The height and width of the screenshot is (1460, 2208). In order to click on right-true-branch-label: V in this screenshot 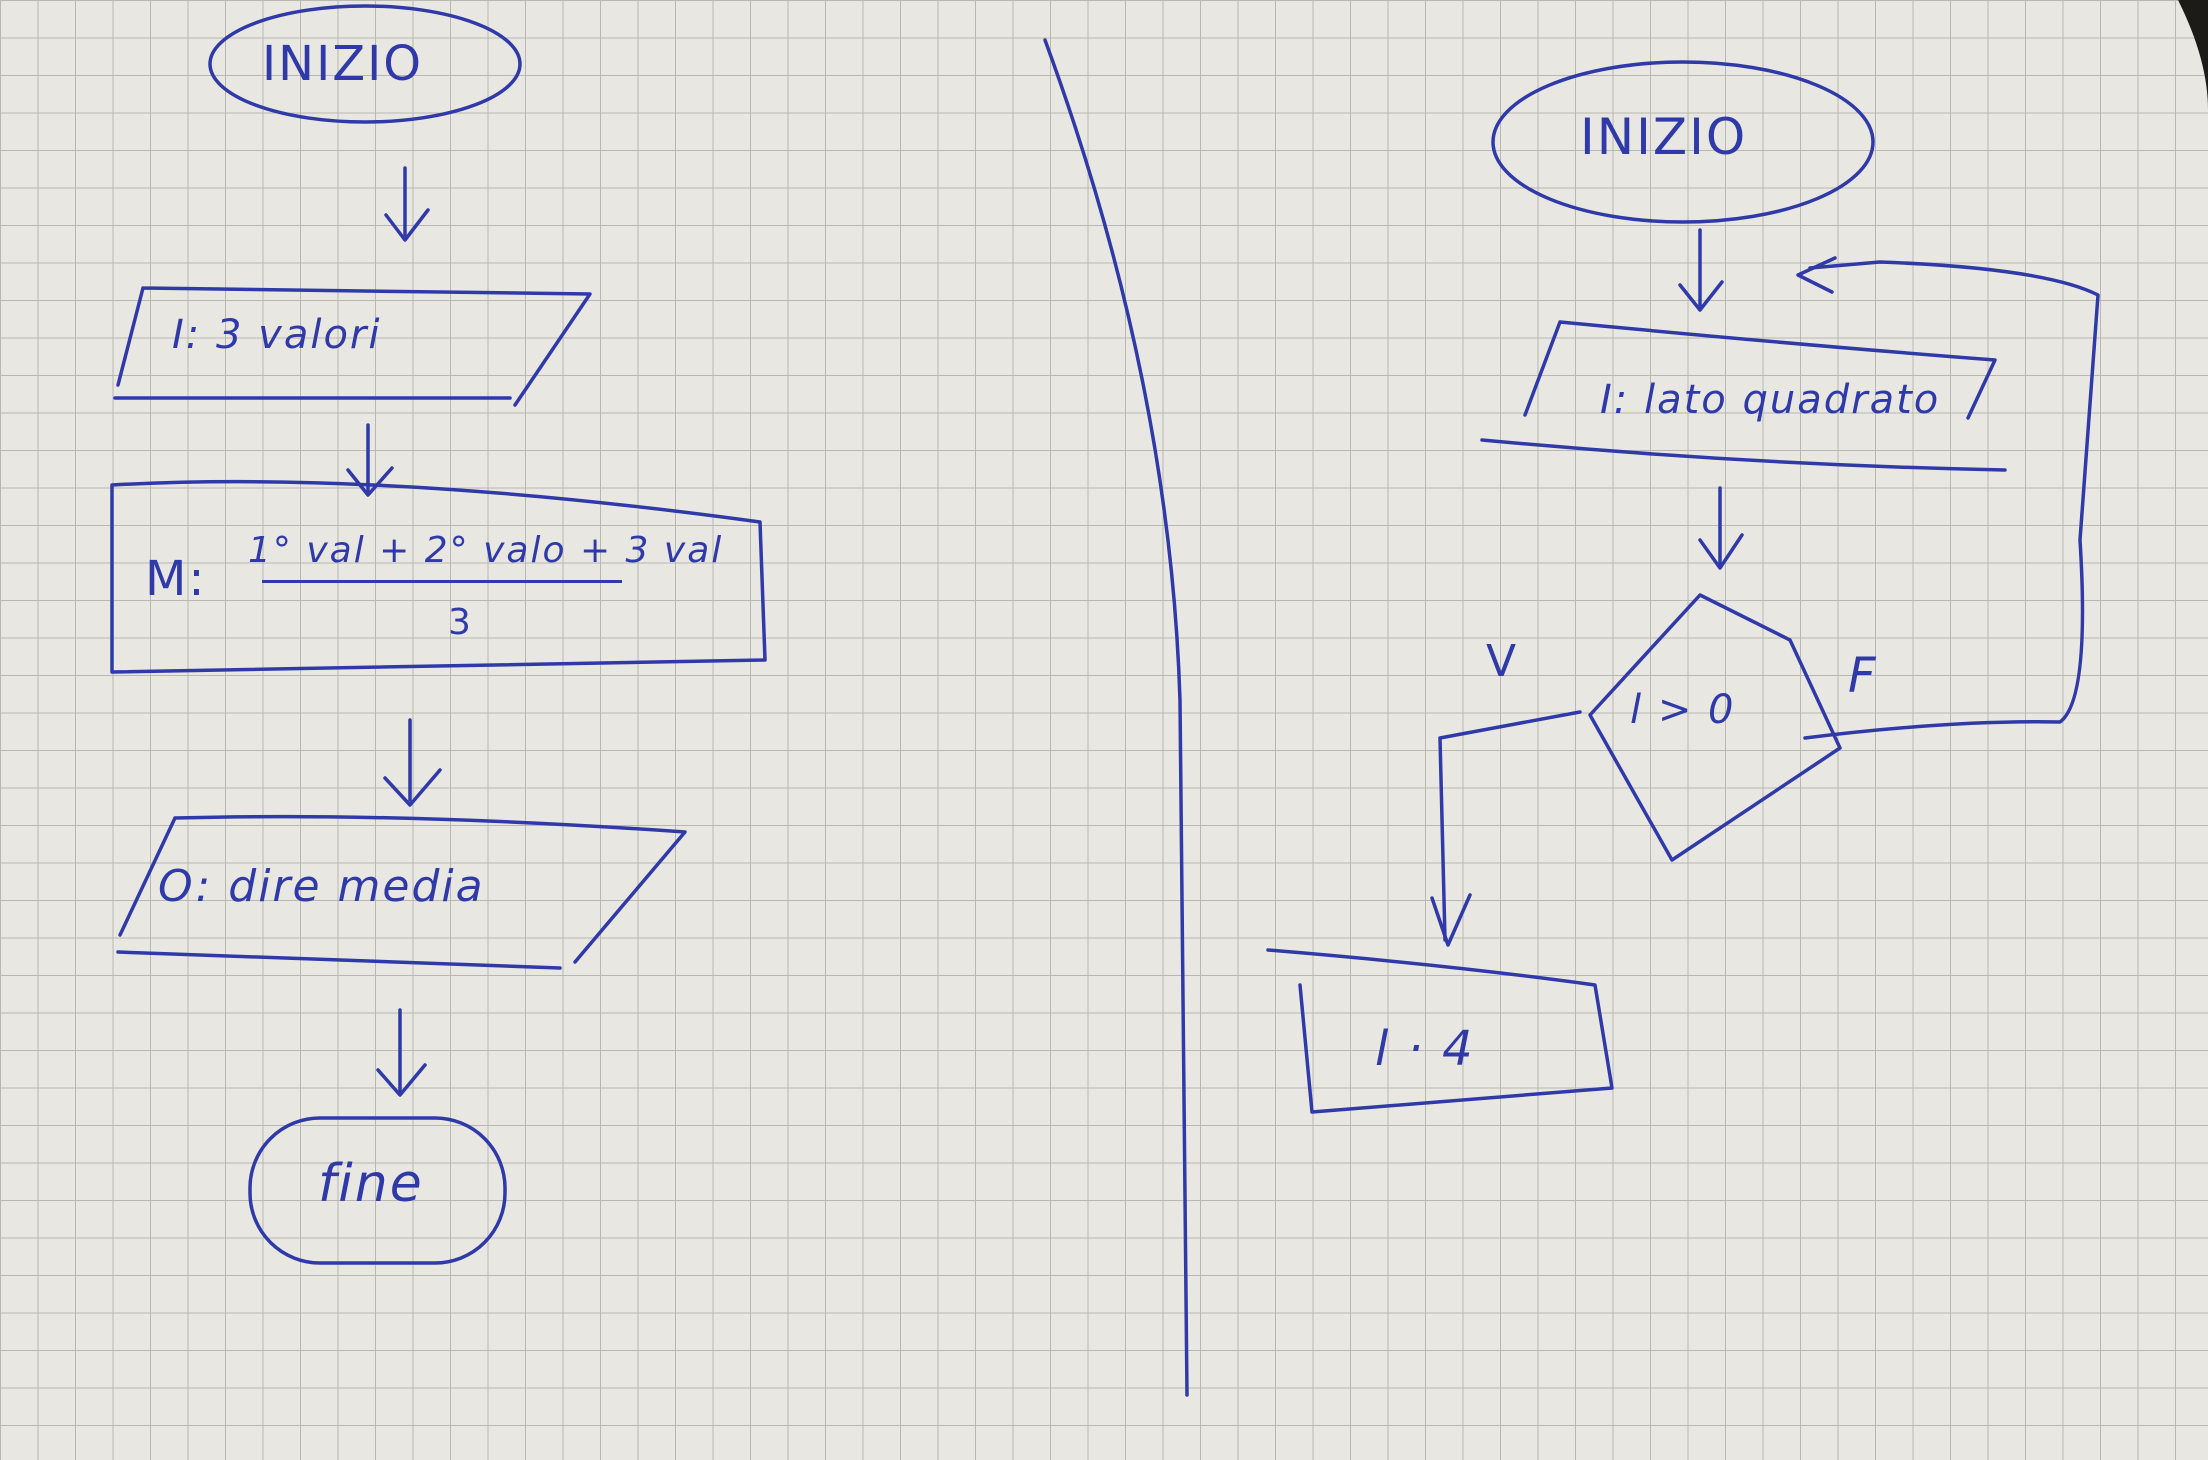, I will do `click(1502, 661)`.